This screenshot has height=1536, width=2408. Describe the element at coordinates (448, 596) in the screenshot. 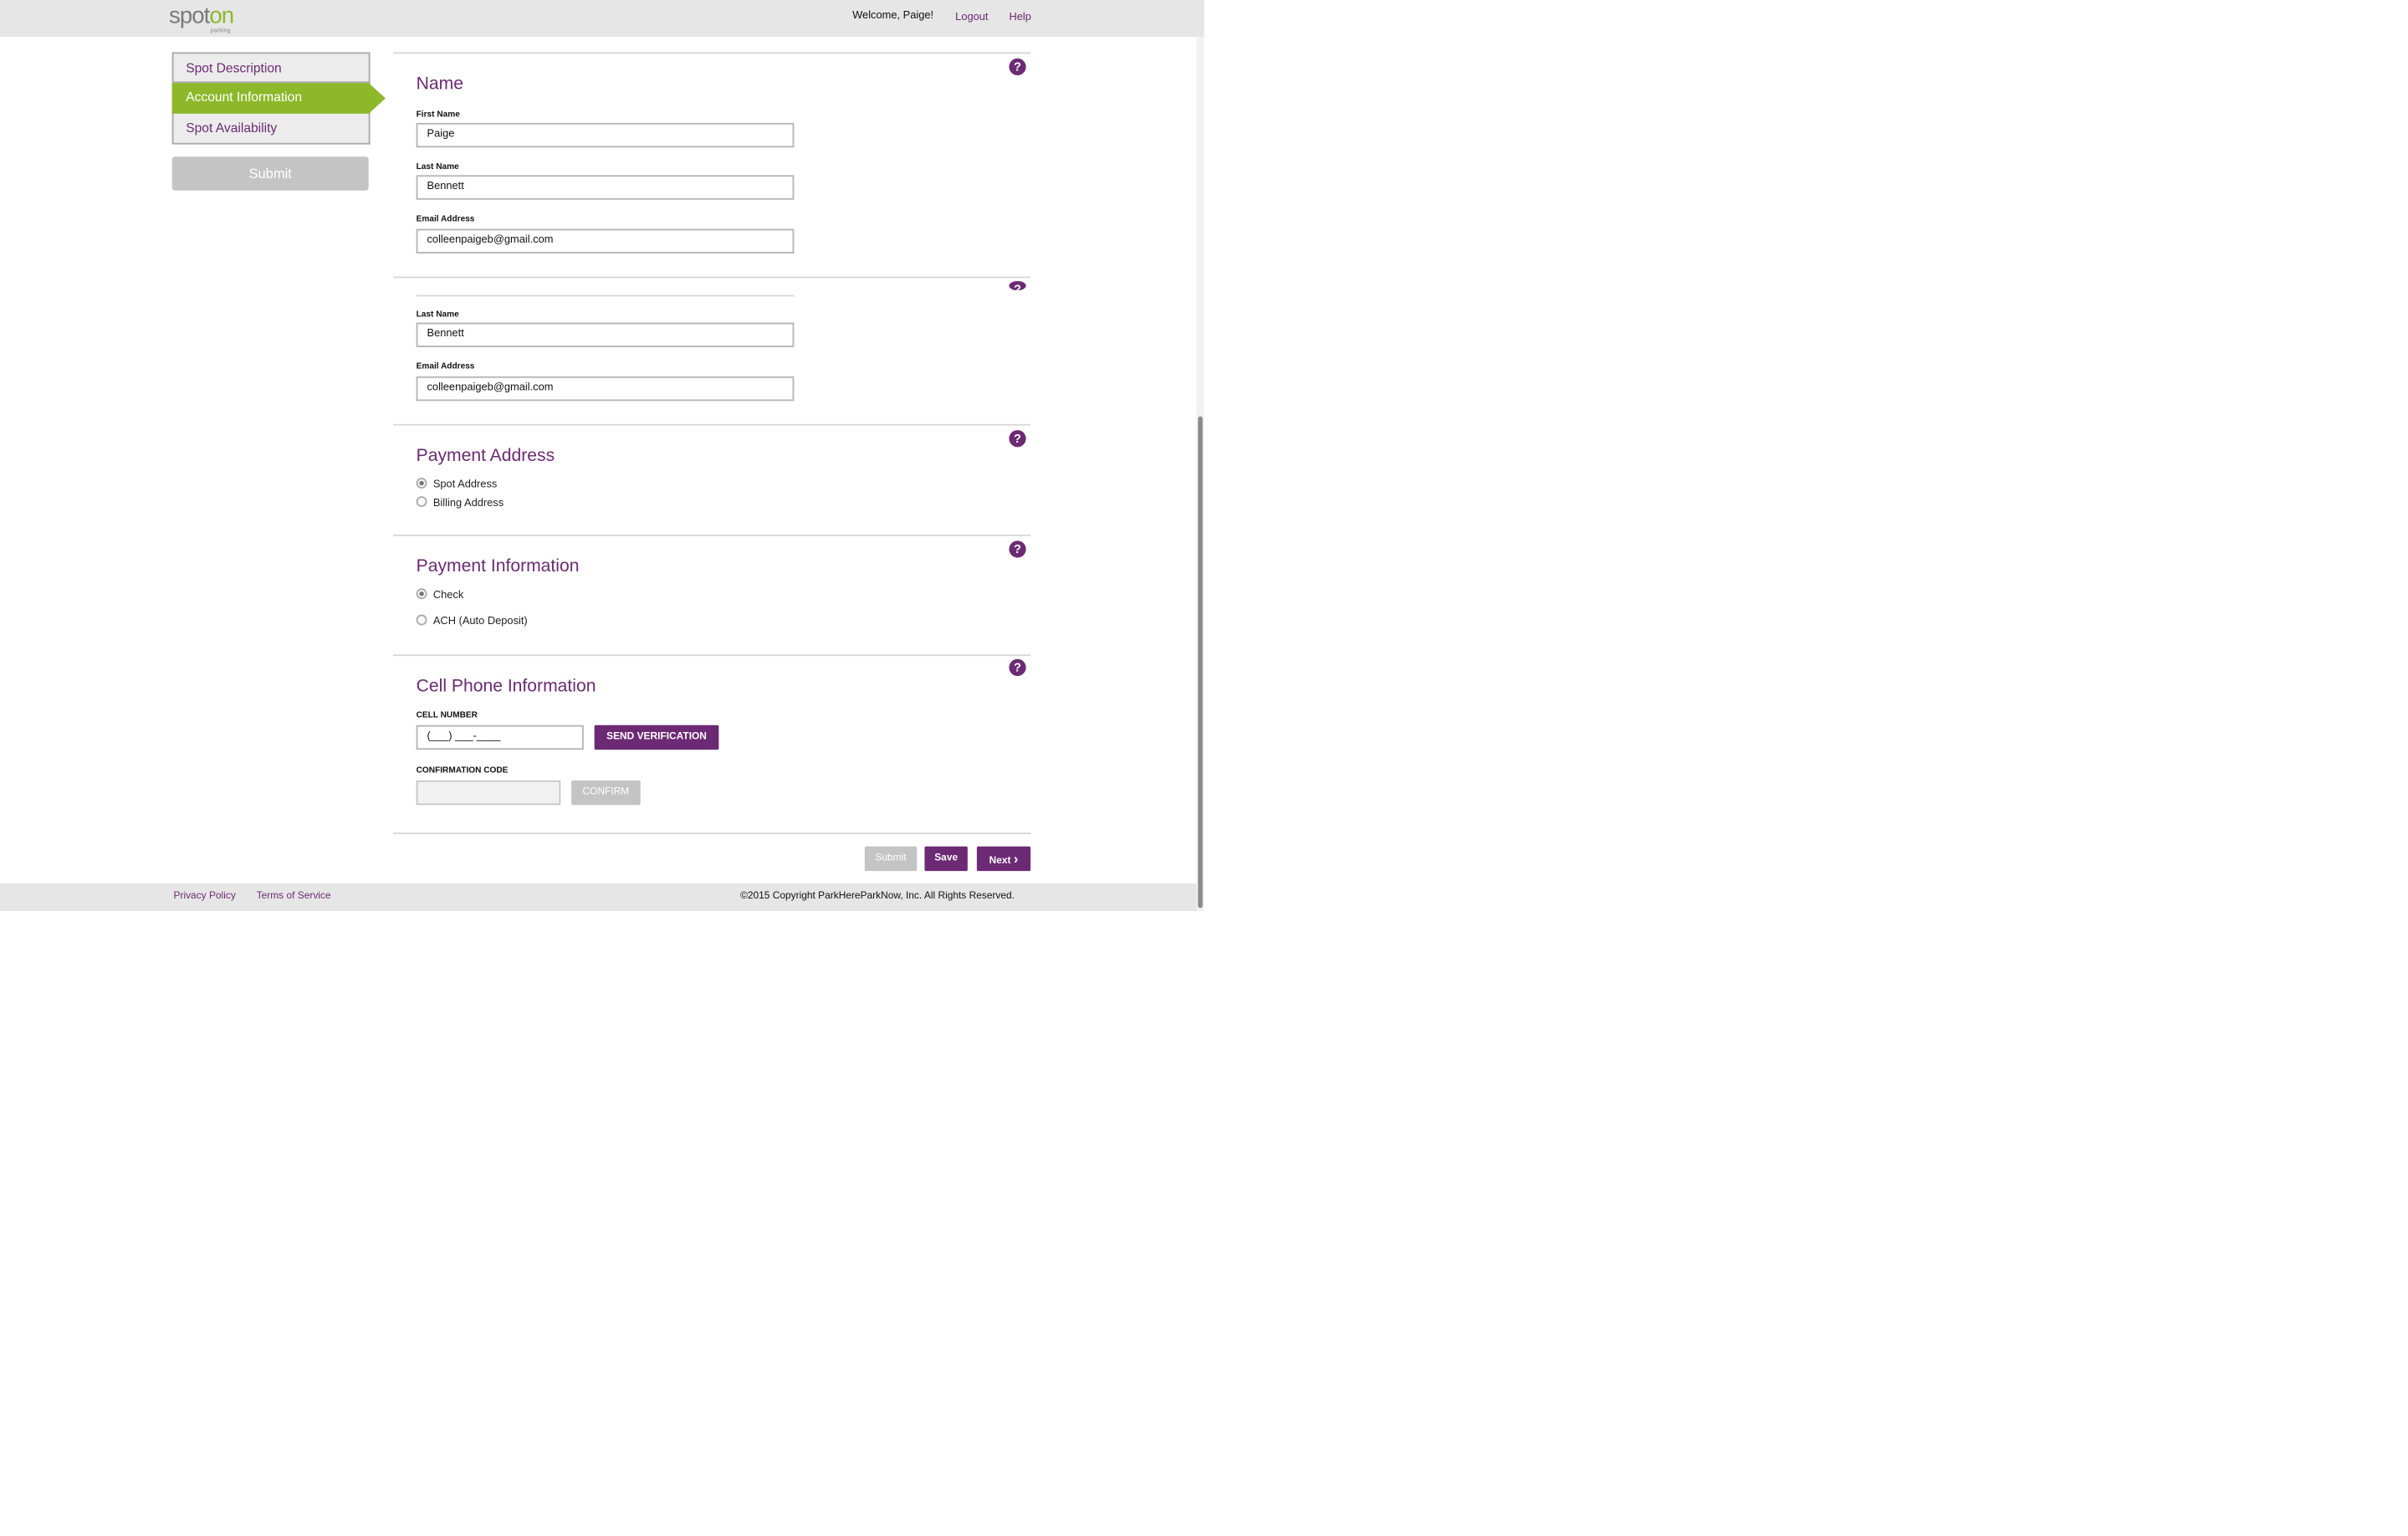

I see `radio-label: Check` at that location.